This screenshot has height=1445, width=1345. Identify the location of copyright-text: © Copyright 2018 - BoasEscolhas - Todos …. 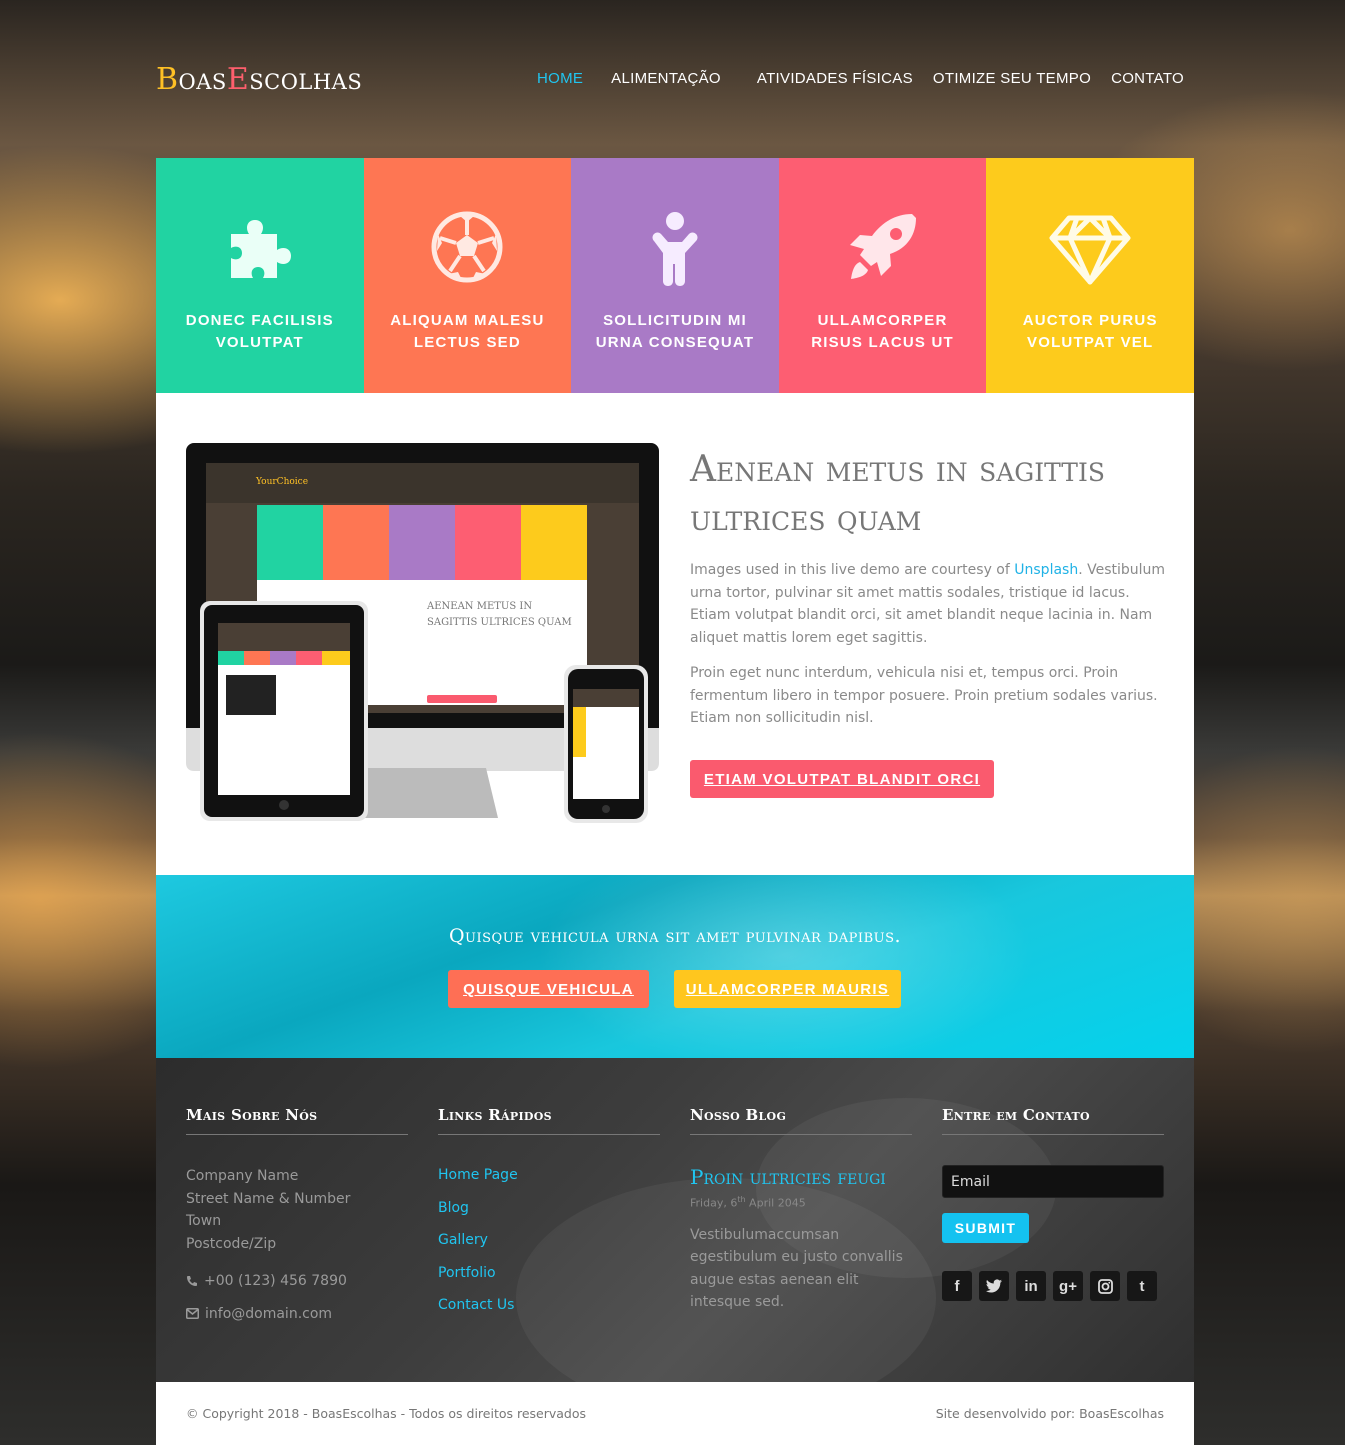
(386, 1413).